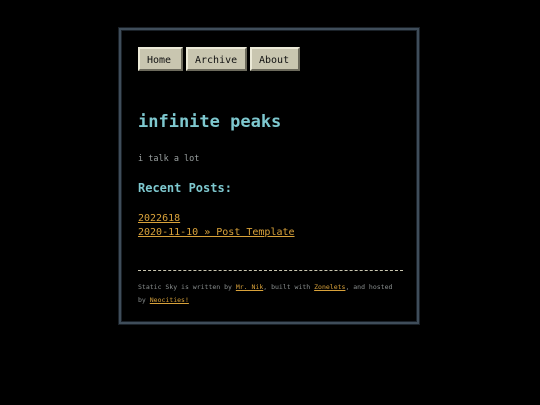 This screenshot has height=405, width=540. What do you see at coordinates (249, 287) in the screenshot?
I see `author-link: Mr. Nik` at bounding box center [249, 287].